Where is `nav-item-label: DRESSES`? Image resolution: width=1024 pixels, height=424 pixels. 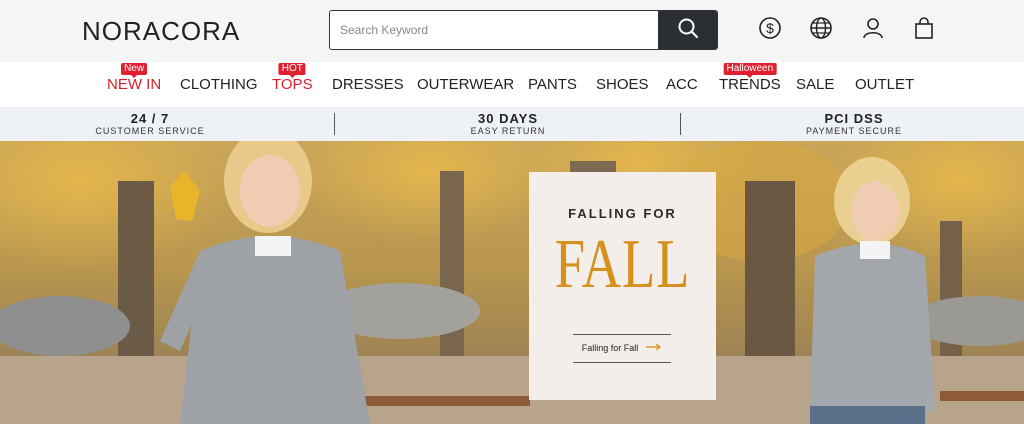
nav-item-label: DRESSES is located at coordinates (368, 84).